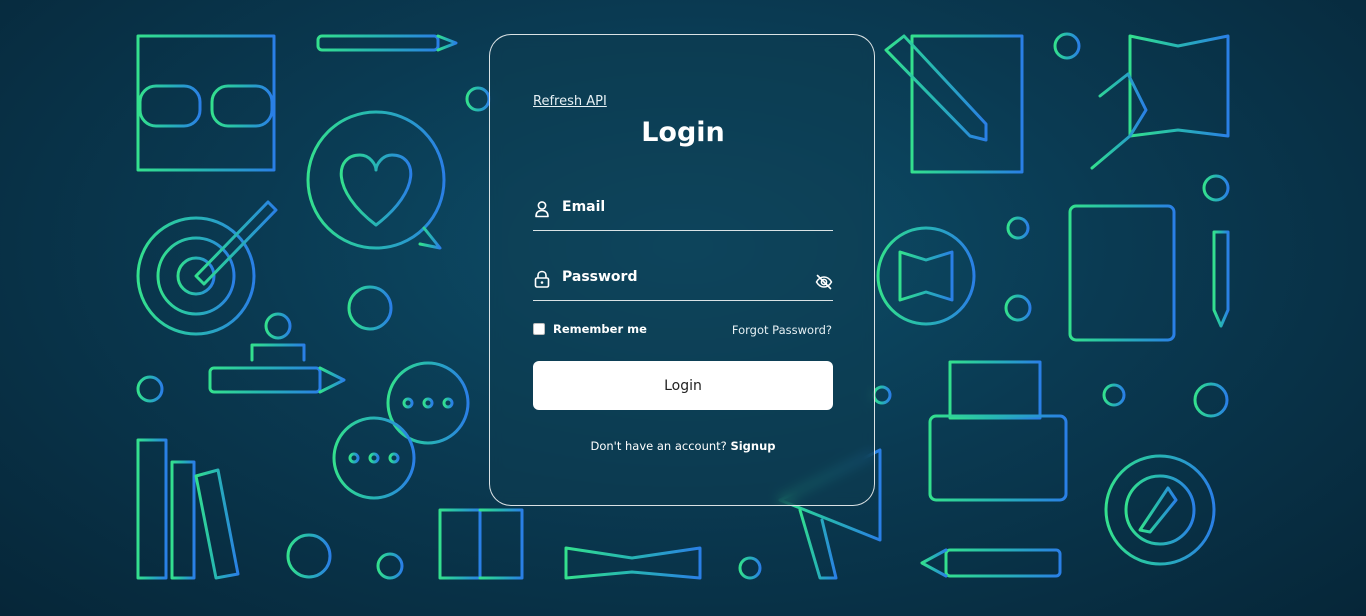 This screenshot has width=1366, height=616. What do you see at coordinates (542, 279) in the screenshot?
I see `lock-icon` at bounding box center [542, 279].